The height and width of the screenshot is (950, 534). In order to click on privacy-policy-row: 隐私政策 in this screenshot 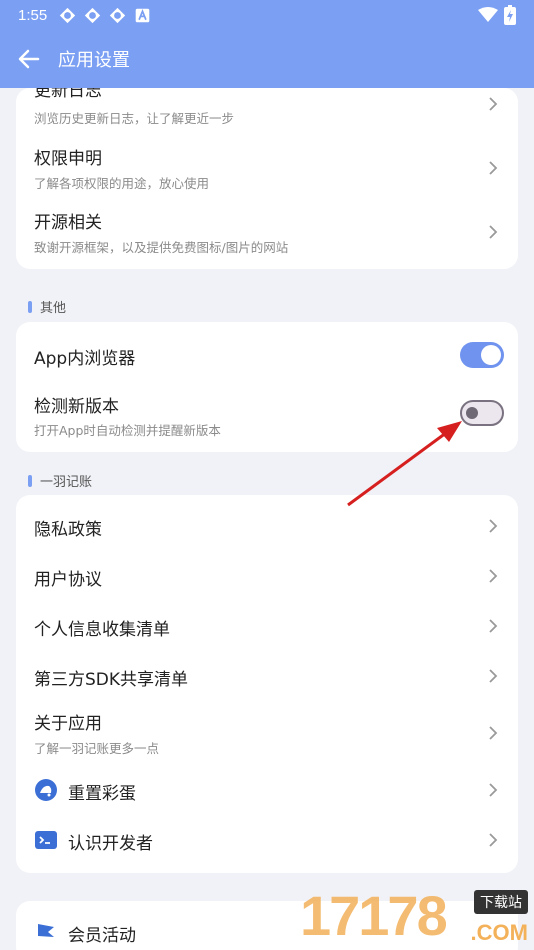, I will do `click(267, 526)`.